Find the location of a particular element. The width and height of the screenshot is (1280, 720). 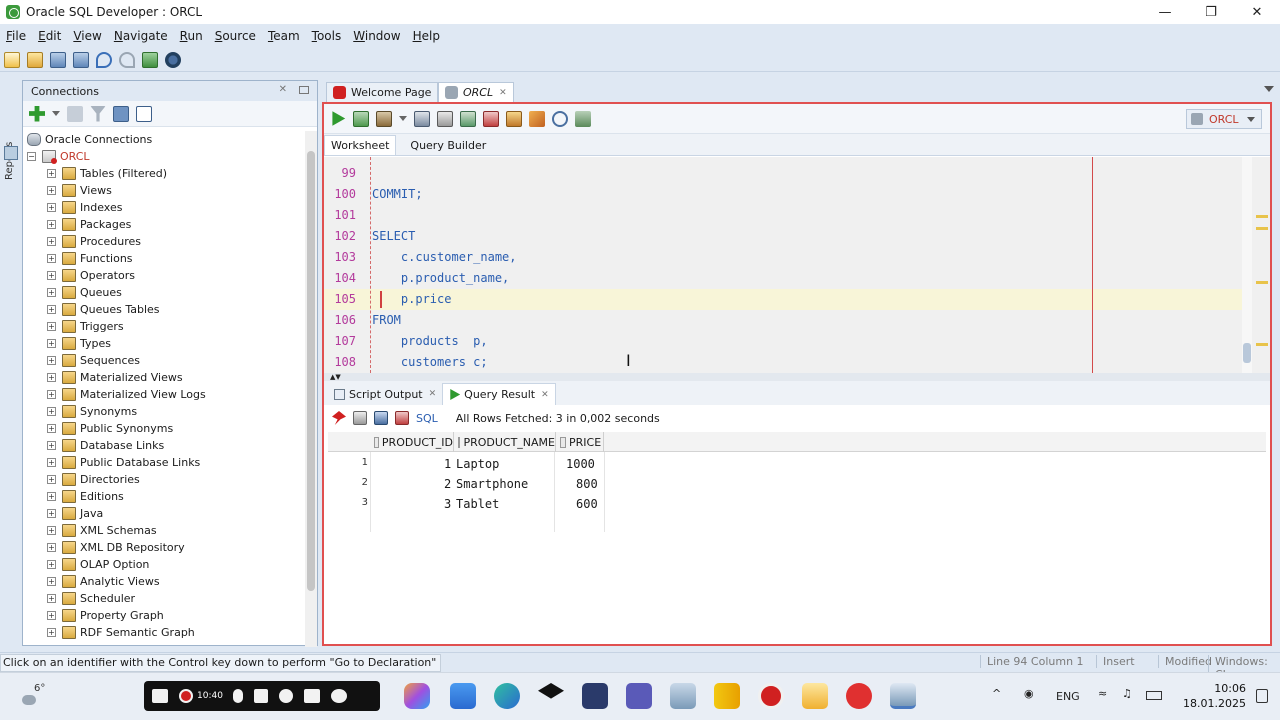

microphone-icon is located at coordinates (237, 696).